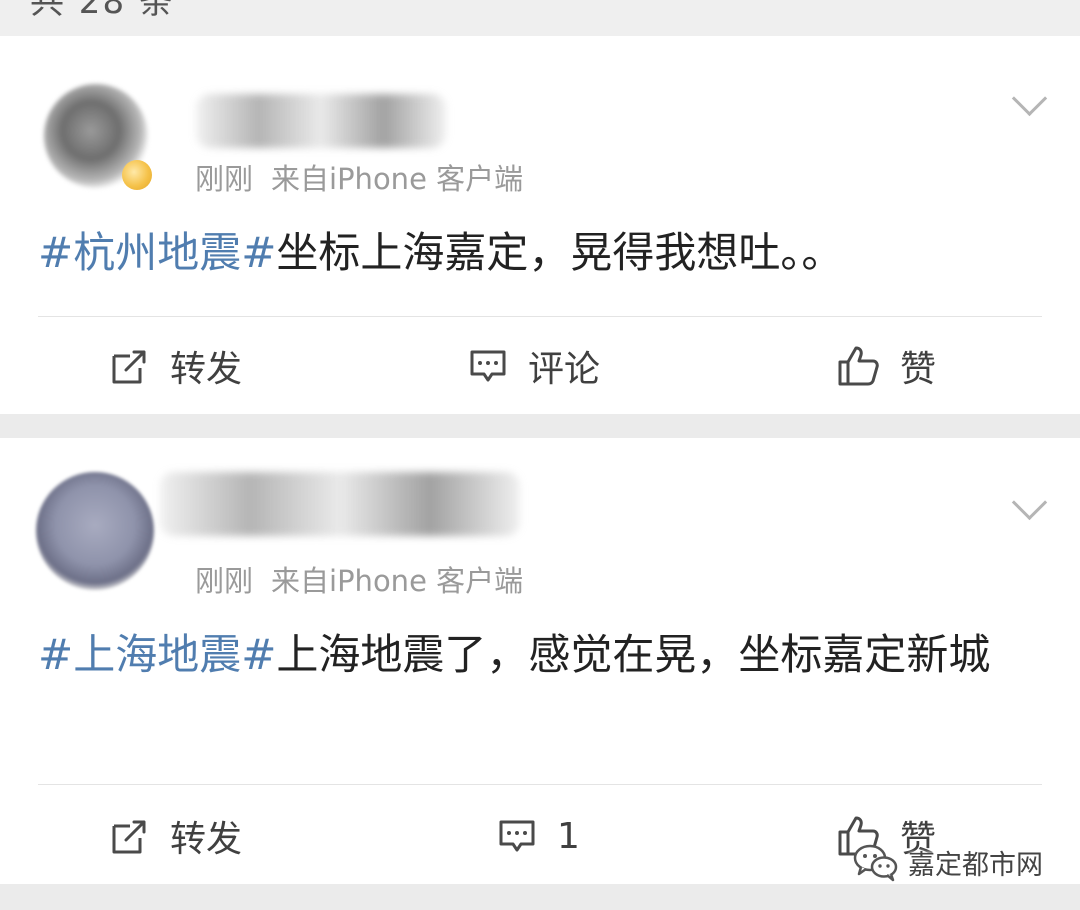 The image size is (1080, 910). I want to click on post-text: #上海地震#上海地震了，感觉在晃，坐标嘉定新城, so click(538, 655).